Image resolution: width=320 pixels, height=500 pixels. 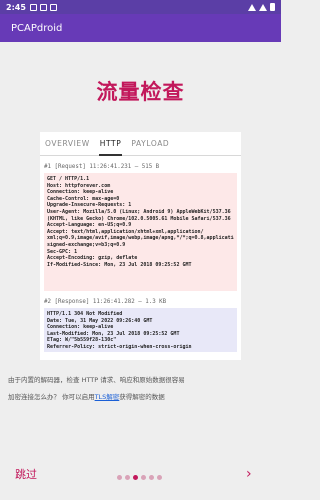 I want to click on tls-decryption-link: TLS解密, so click(x=107, y=397).